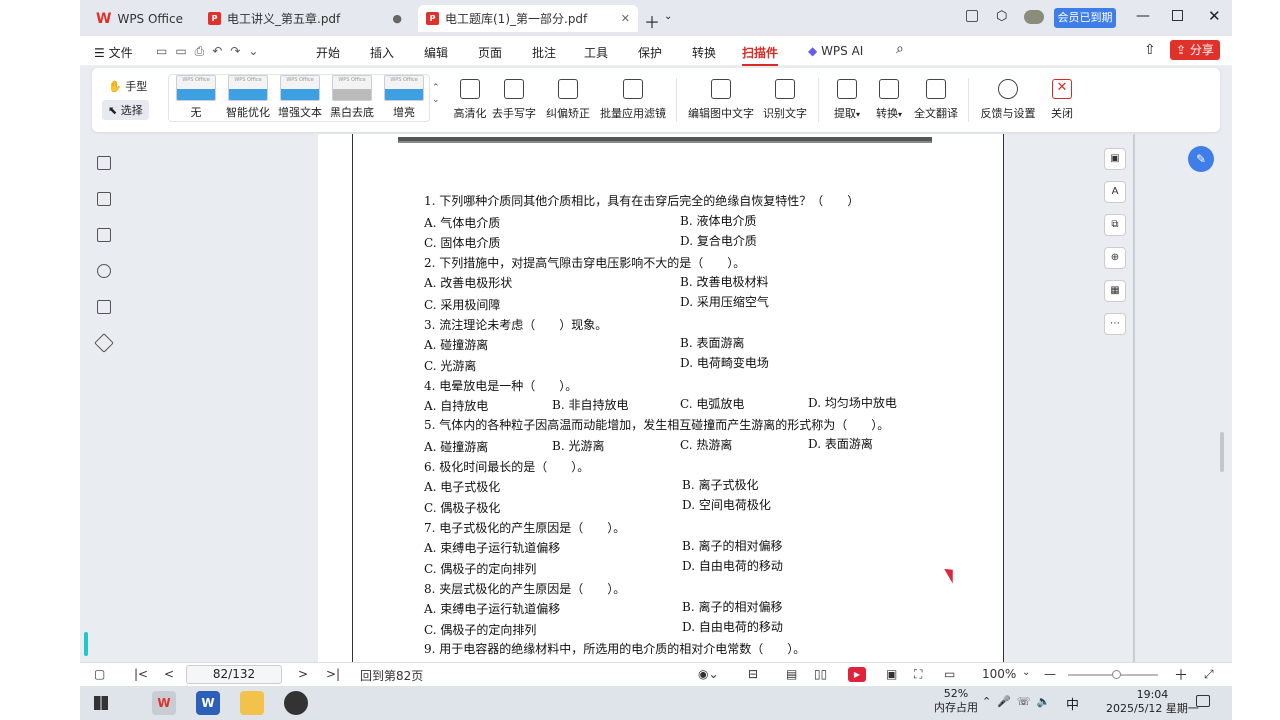  Describe the element at coordinates (333, 674) in the screenshot. I see `last-page-icon: >|` at that location.